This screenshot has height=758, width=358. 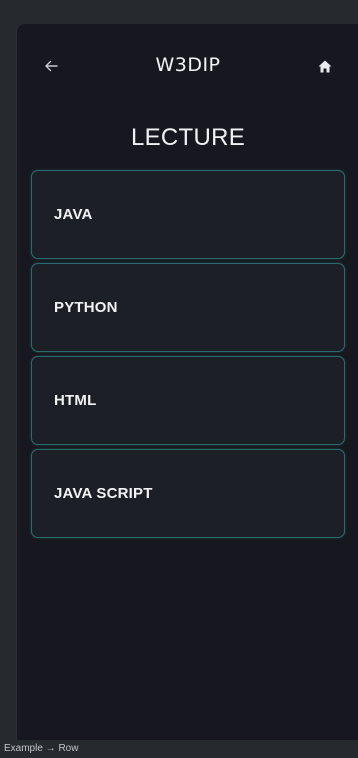 What do you see at coordinates (188, 137) in the screenshot?
I see `page-heading: LECTURE` at bounding box center [188, 137].